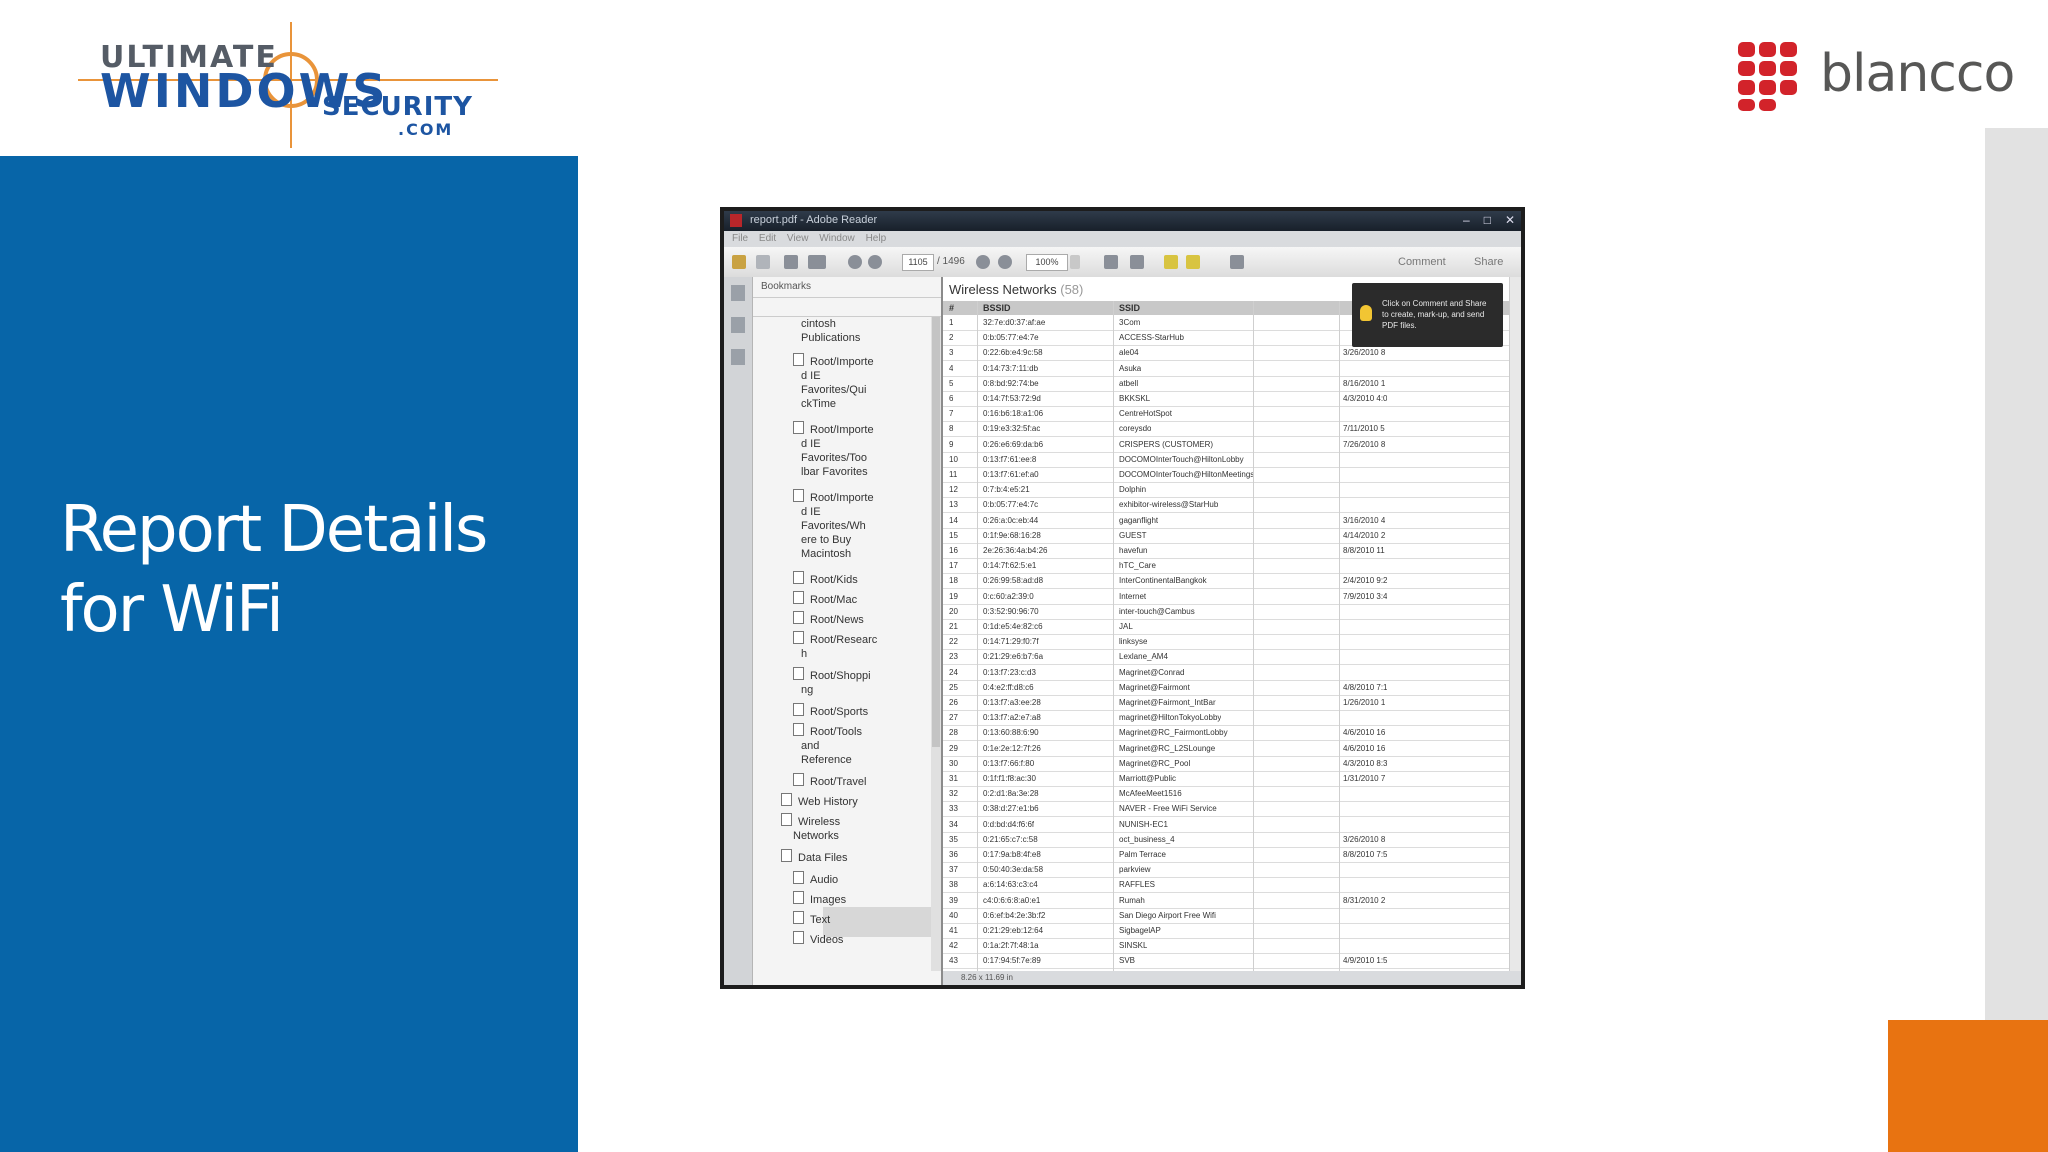 The width and height of the screenshot is (2048, 1152). Describe the element at coordinates (1232, 931) in the screenshot. I see `table-row: 41 0:21:29:eb:12:64 SigbagelAP` at that location.